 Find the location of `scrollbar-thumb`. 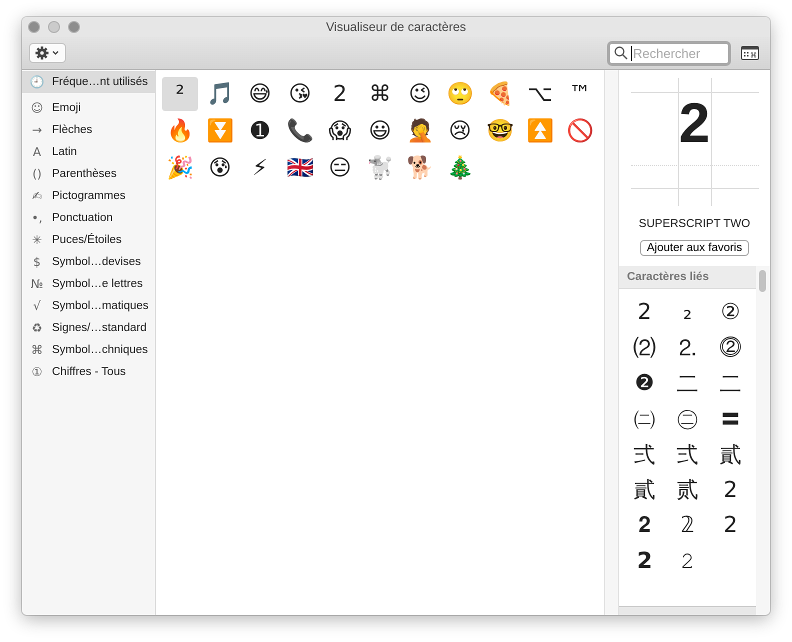

scrollbar-thumb is located at coordinates (762, 281).